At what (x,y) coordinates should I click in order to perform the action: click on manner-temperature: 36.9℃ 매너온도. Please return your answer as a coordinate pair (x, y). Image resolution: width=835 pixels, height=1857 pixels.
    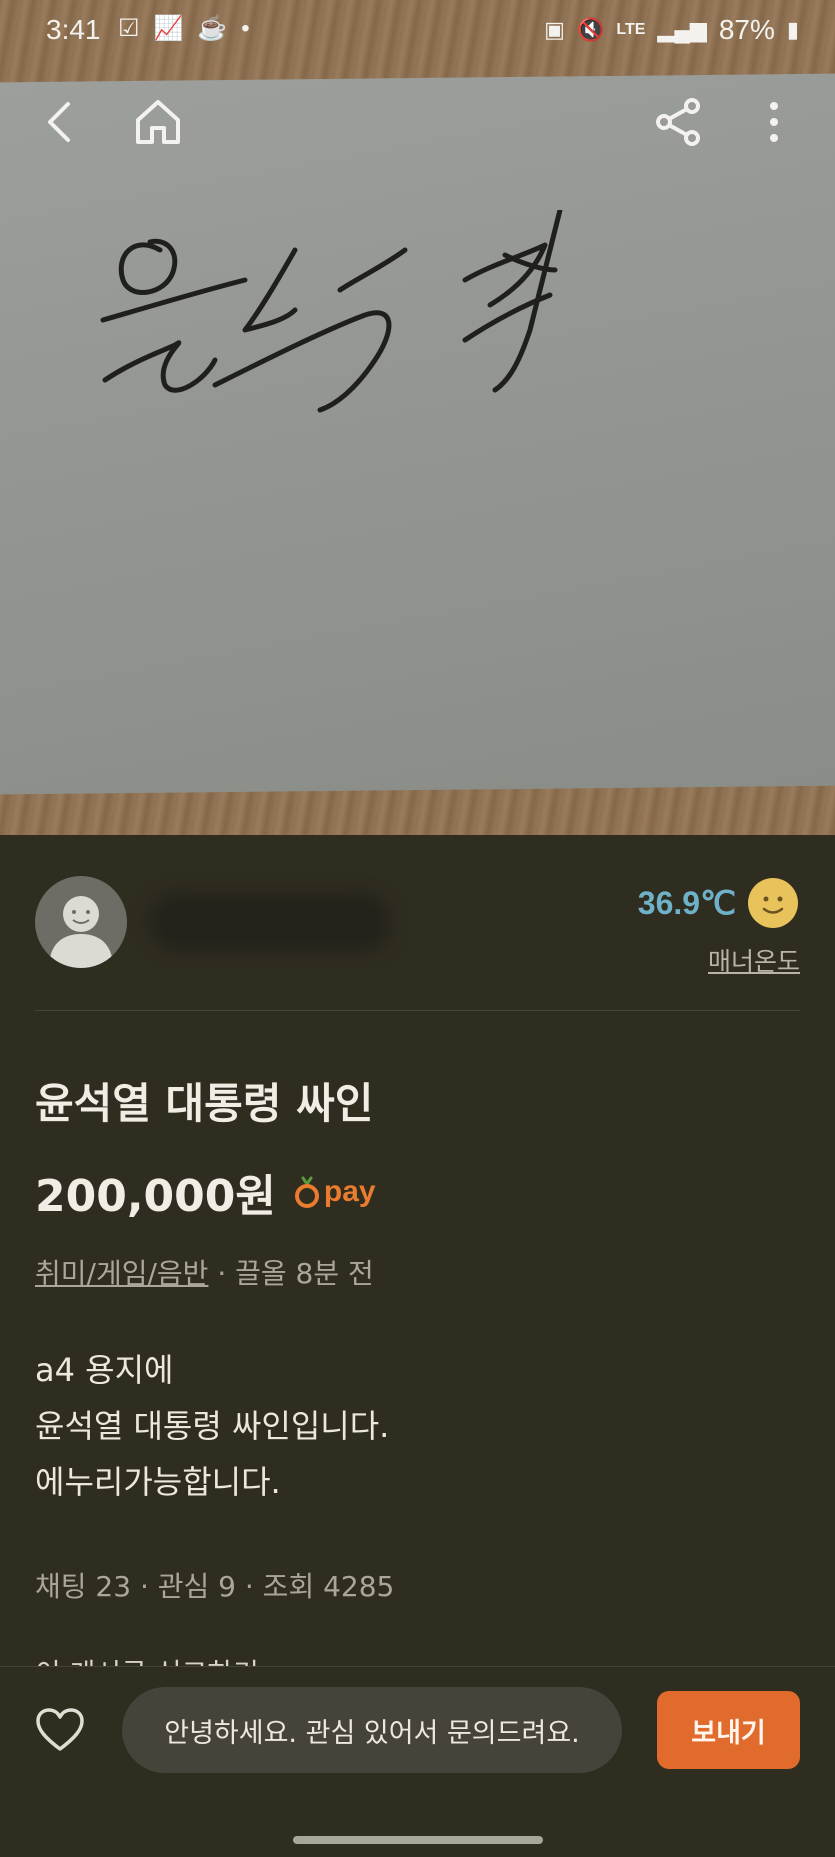
    Looking at the image, I should click on (719, 927).